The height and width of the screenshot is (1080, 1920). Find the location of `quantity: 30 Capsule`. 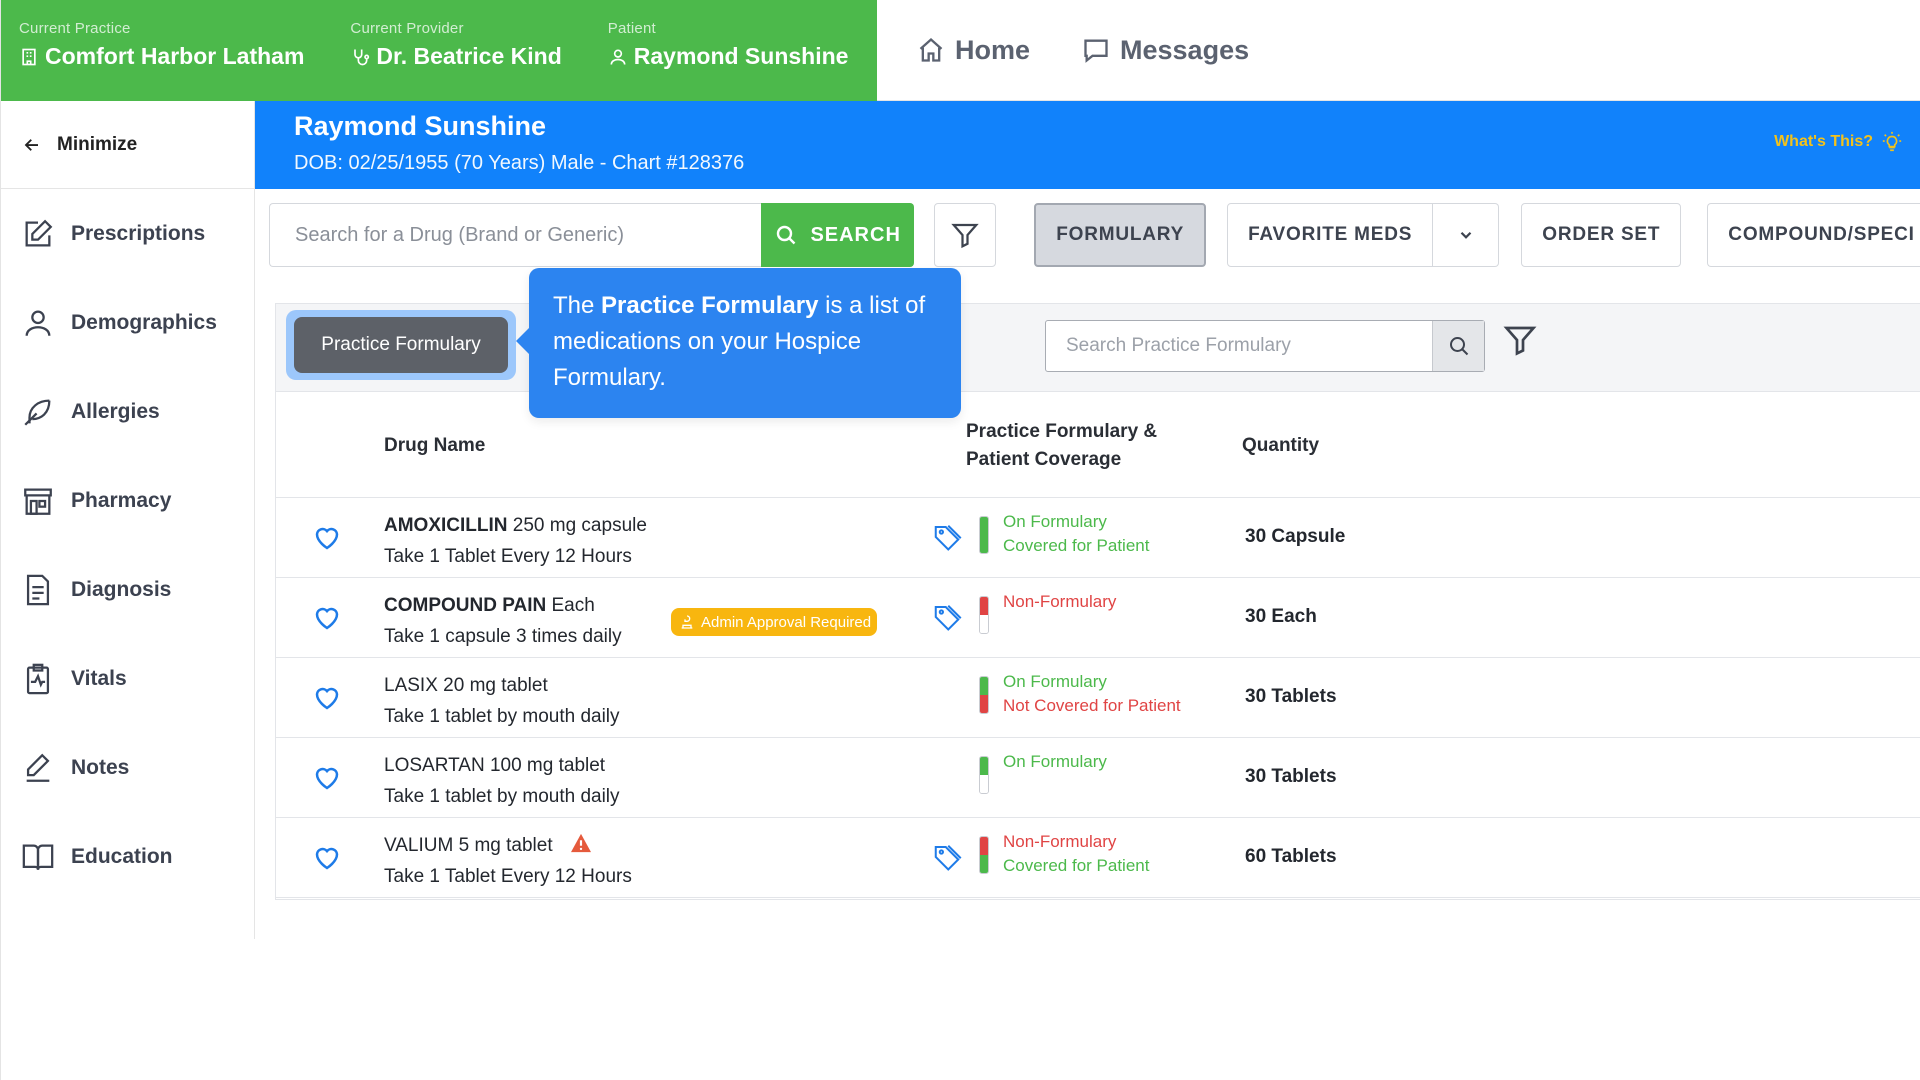

quantity: 30 Capsule is located at coordinates (1295, 536).